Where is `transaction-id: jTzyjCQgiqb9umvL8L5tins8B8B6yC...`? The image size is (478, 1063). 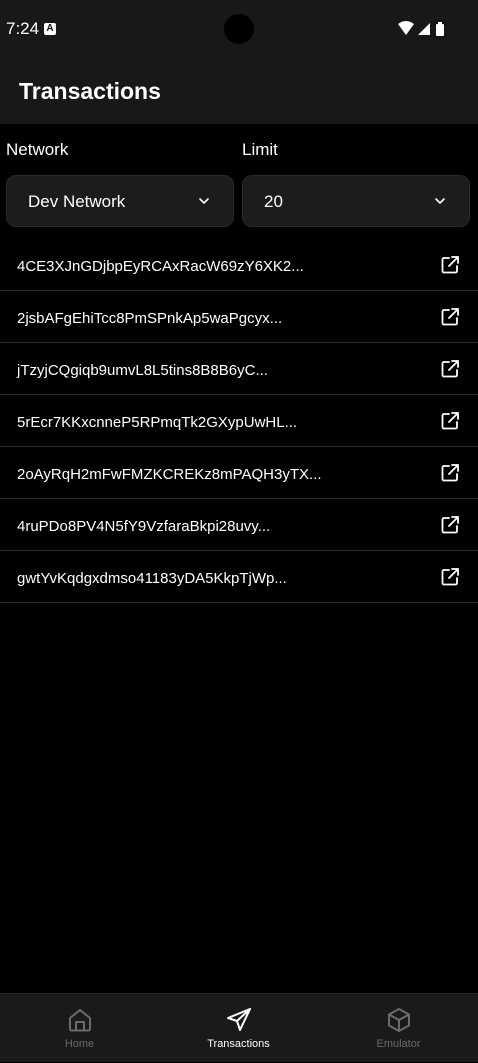 transaction-id: jTzyjCQgiqb9umvL8L5tins8B8B6yC... is located at coordinates (142, 370).